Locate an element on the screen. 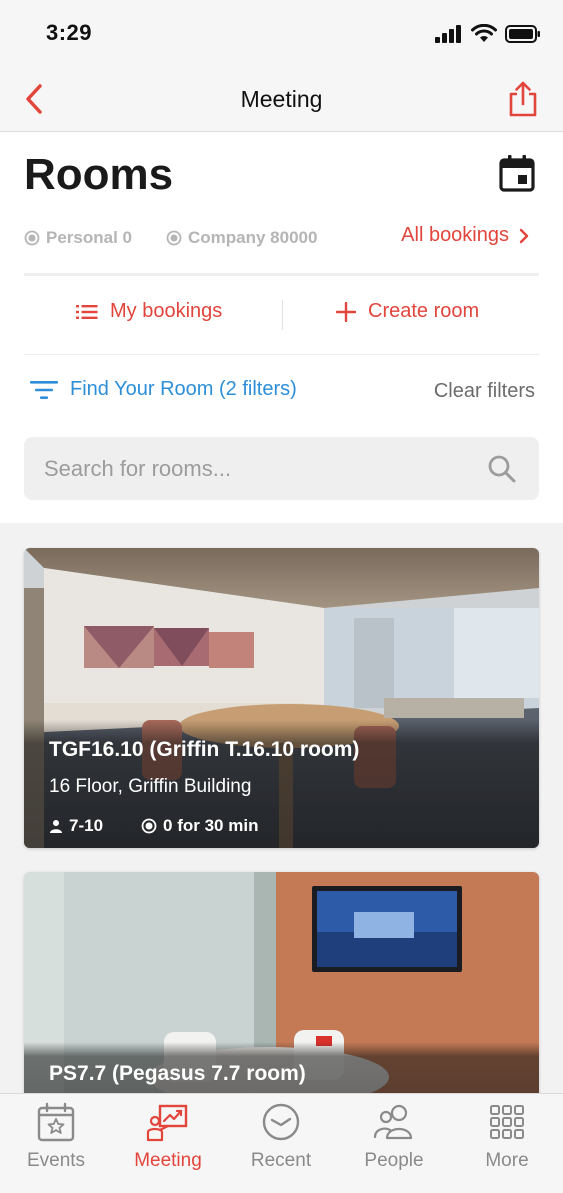 The image size is (563, 1193). create-room-label: Create room is located at coordinates (424, 311).